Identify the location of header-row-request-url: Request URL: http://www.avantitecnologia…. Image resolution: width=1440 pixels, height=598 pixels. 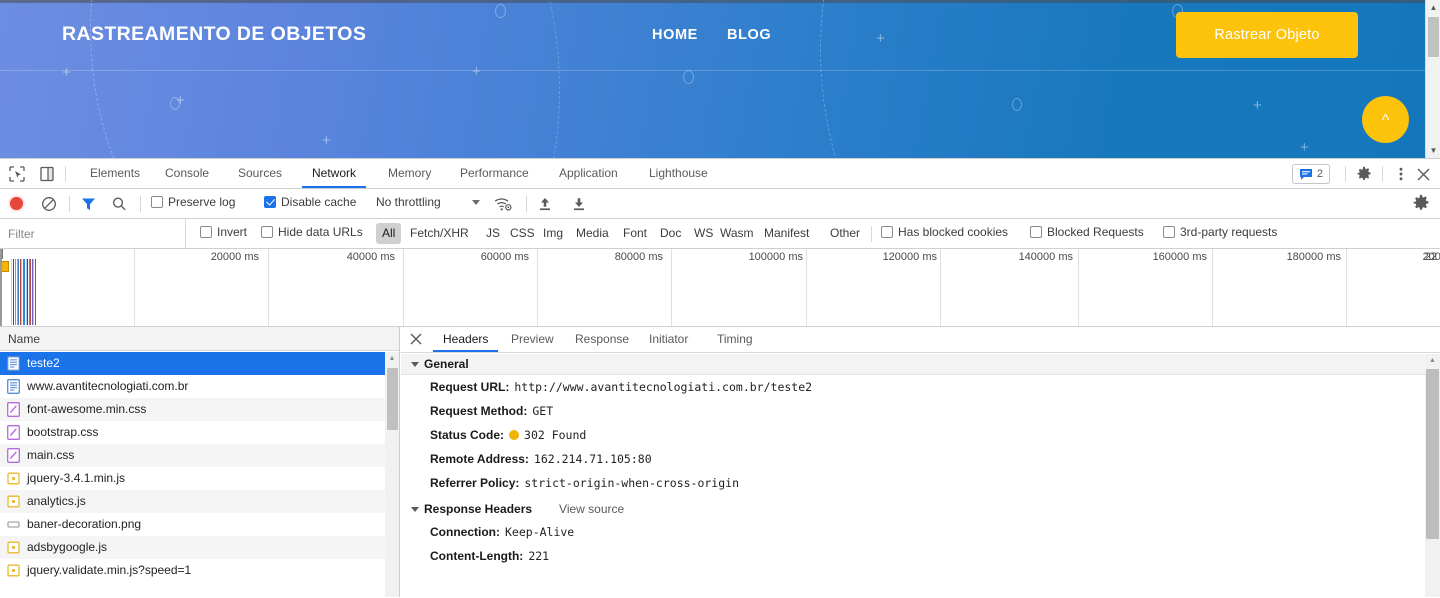
(913, 387).